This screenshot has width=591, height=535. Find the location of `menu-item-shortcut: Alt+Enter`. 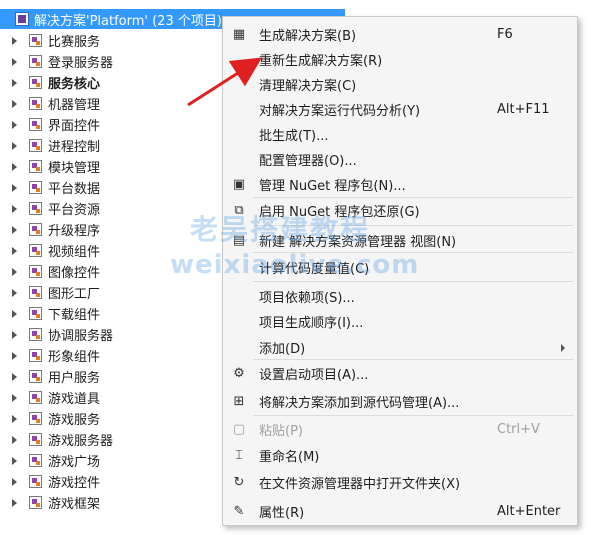

menu-item-shortcut: Alt+Enter is located at coordinates (529, 511).